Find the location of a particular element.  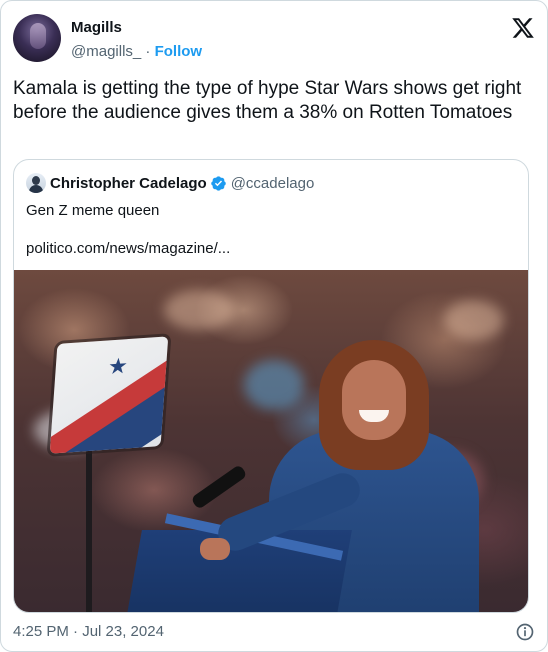

tweet-header: Magills @magills_ · Follow is located at coordinates (274, 39).